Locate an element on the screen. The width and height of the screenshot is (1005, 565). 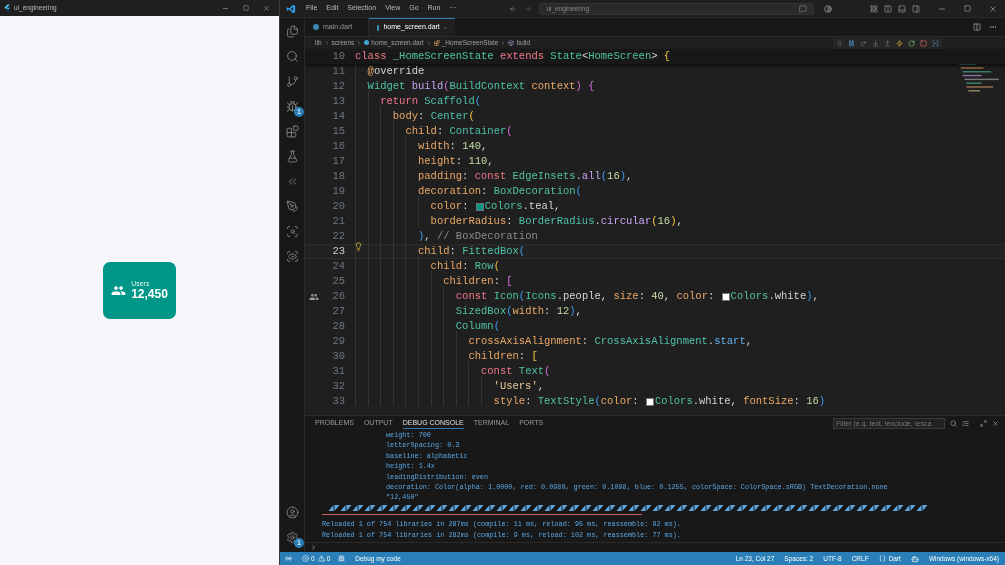
line-number: 15 is located at coordinates (338, 131).